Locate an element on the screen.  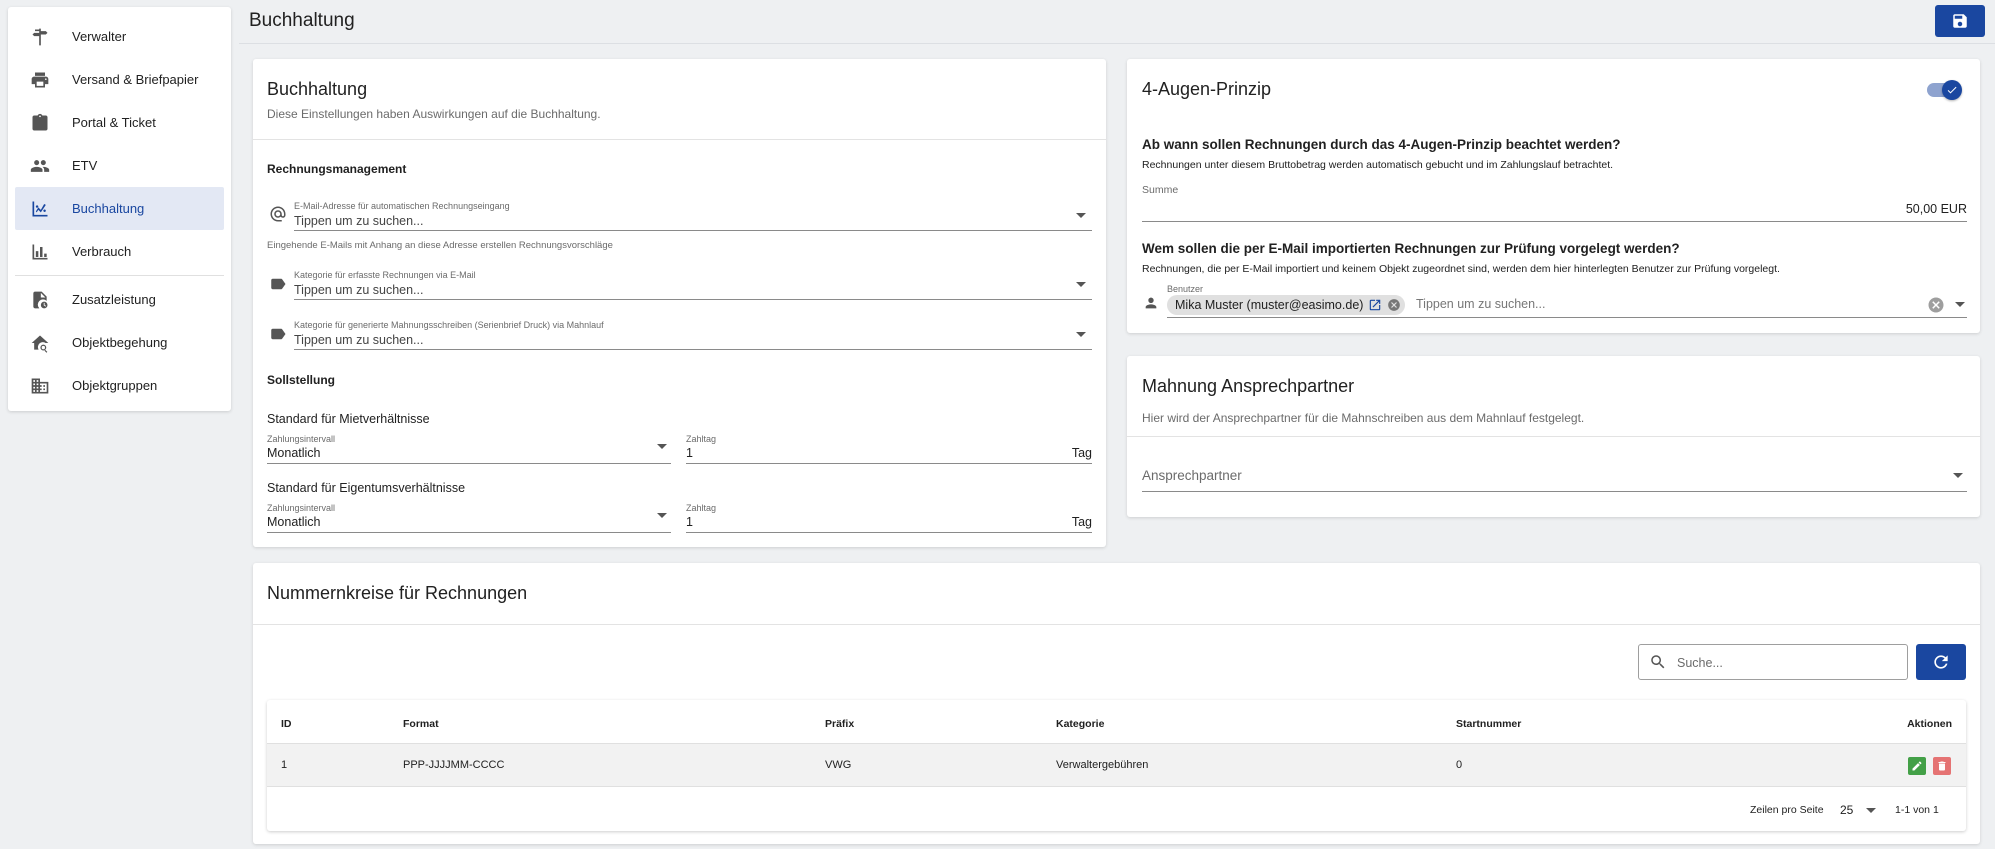
sidebar-item-objektbegehung: Objektbegehung is located at coordinates (119, 342).